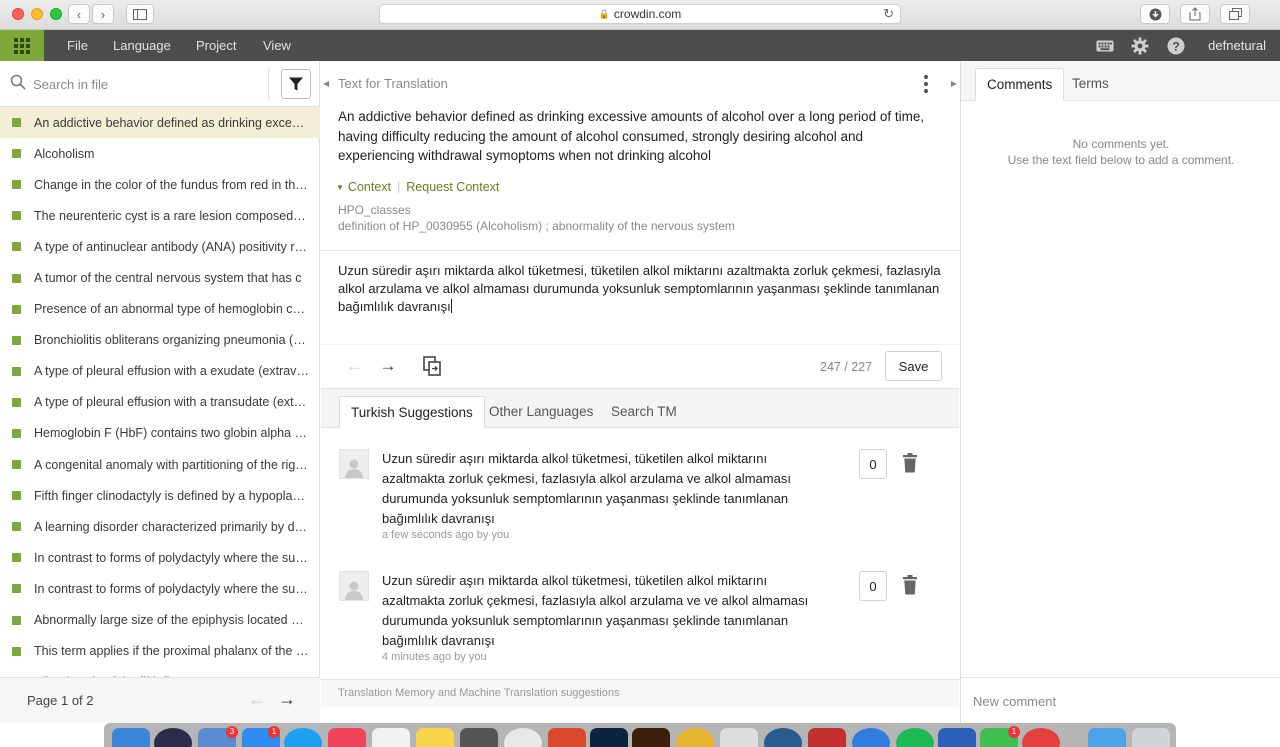 The width and height of the screenshot is (1280, 747). I want to click on prev-page-arrow-icon: ←, so click(257, 699).